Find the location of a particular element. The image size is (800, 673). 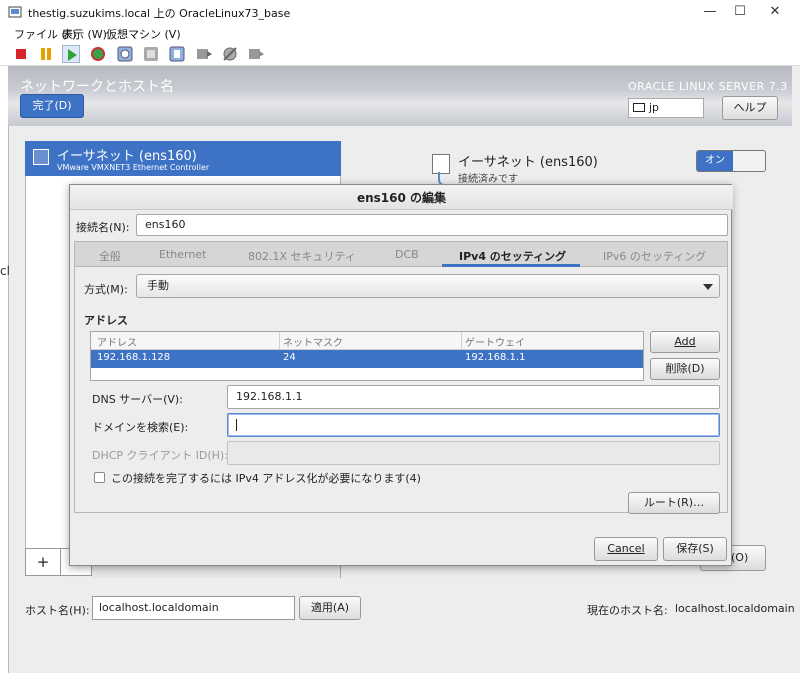

dialog-title: ens160 の編集 is located at coordinates (401, 198).